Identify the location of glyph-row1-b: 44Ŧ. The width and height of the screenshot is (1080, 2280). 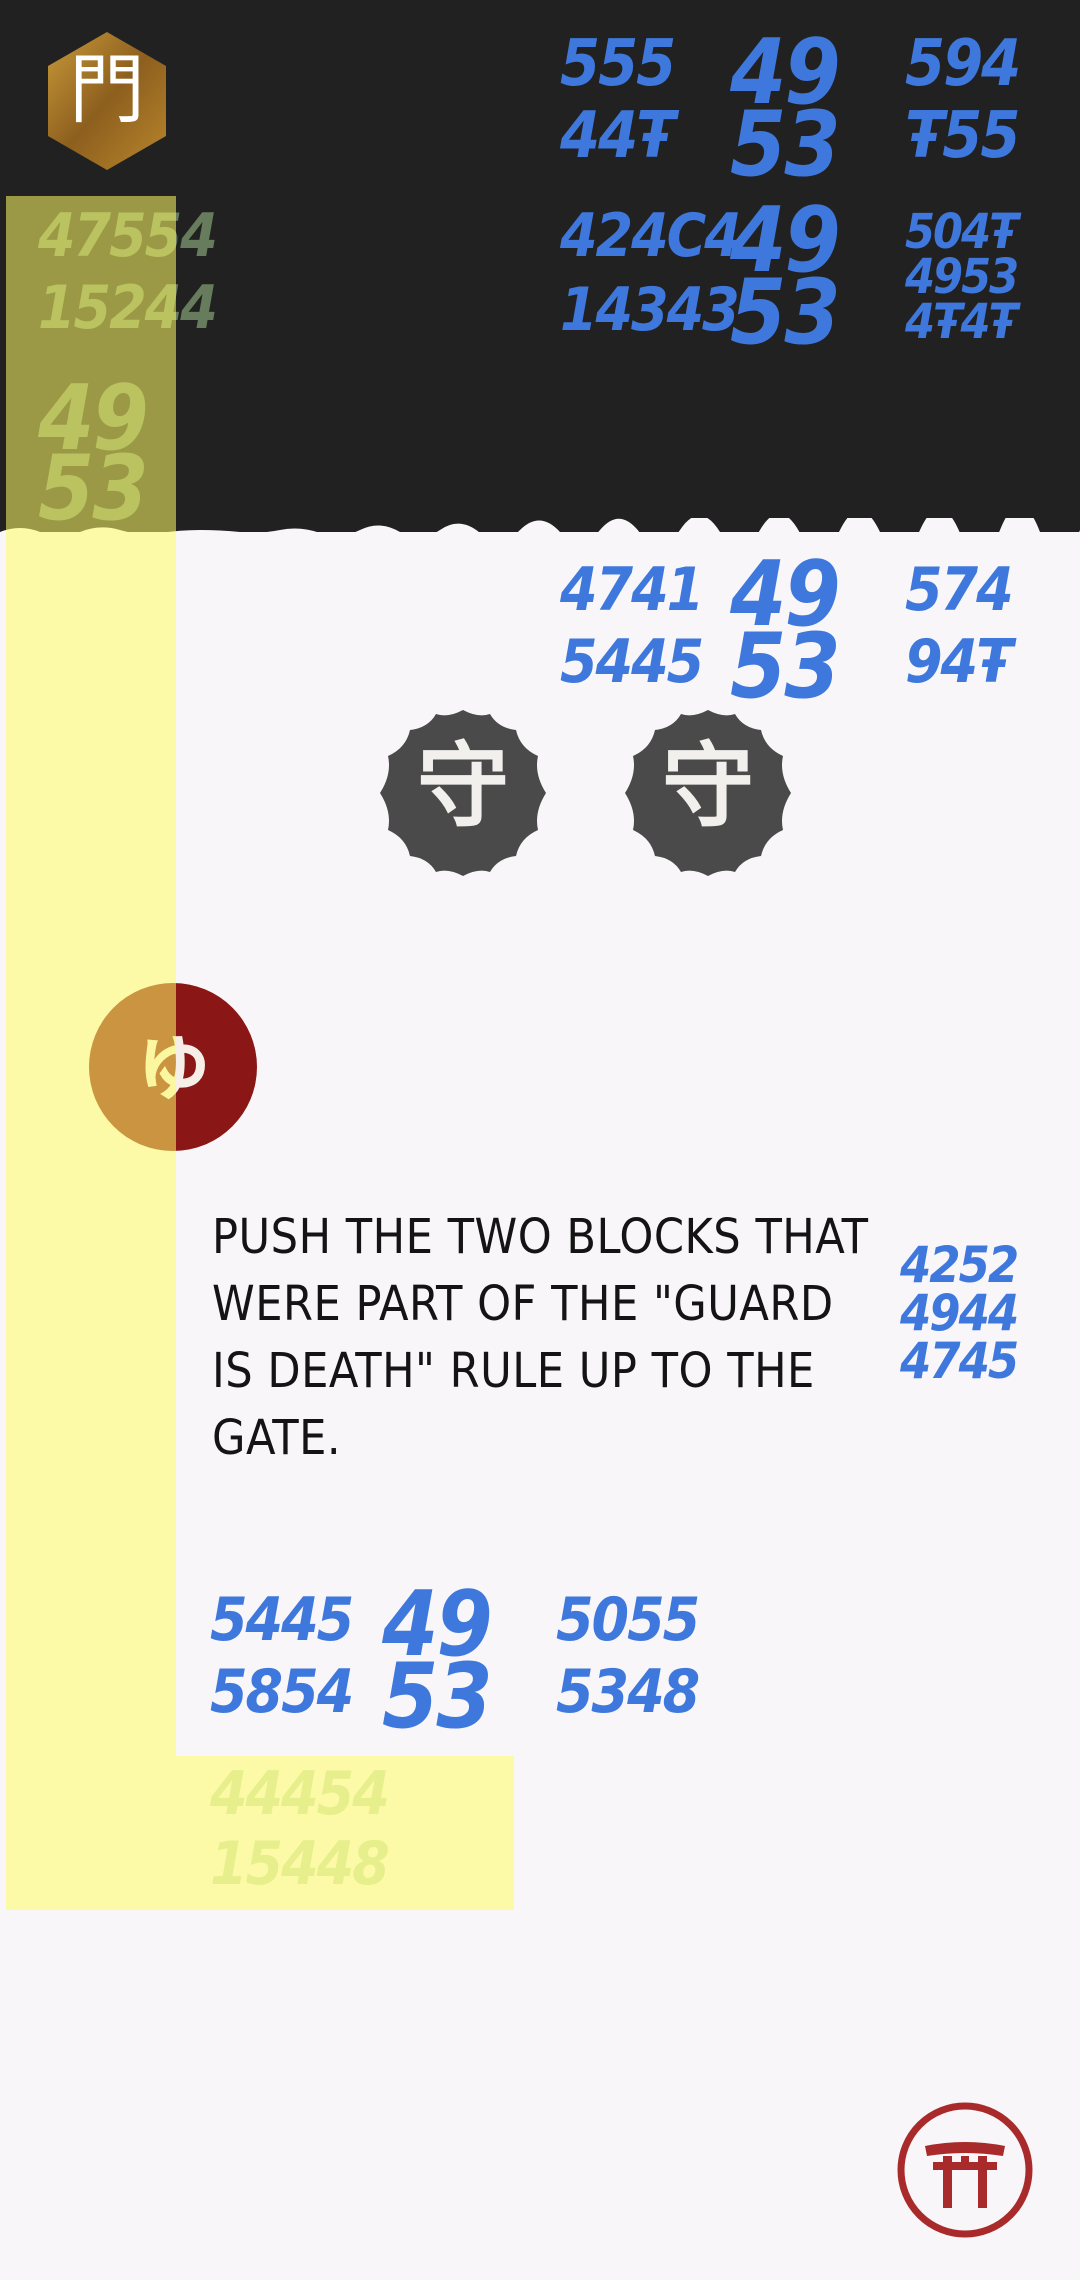
(617, 136).